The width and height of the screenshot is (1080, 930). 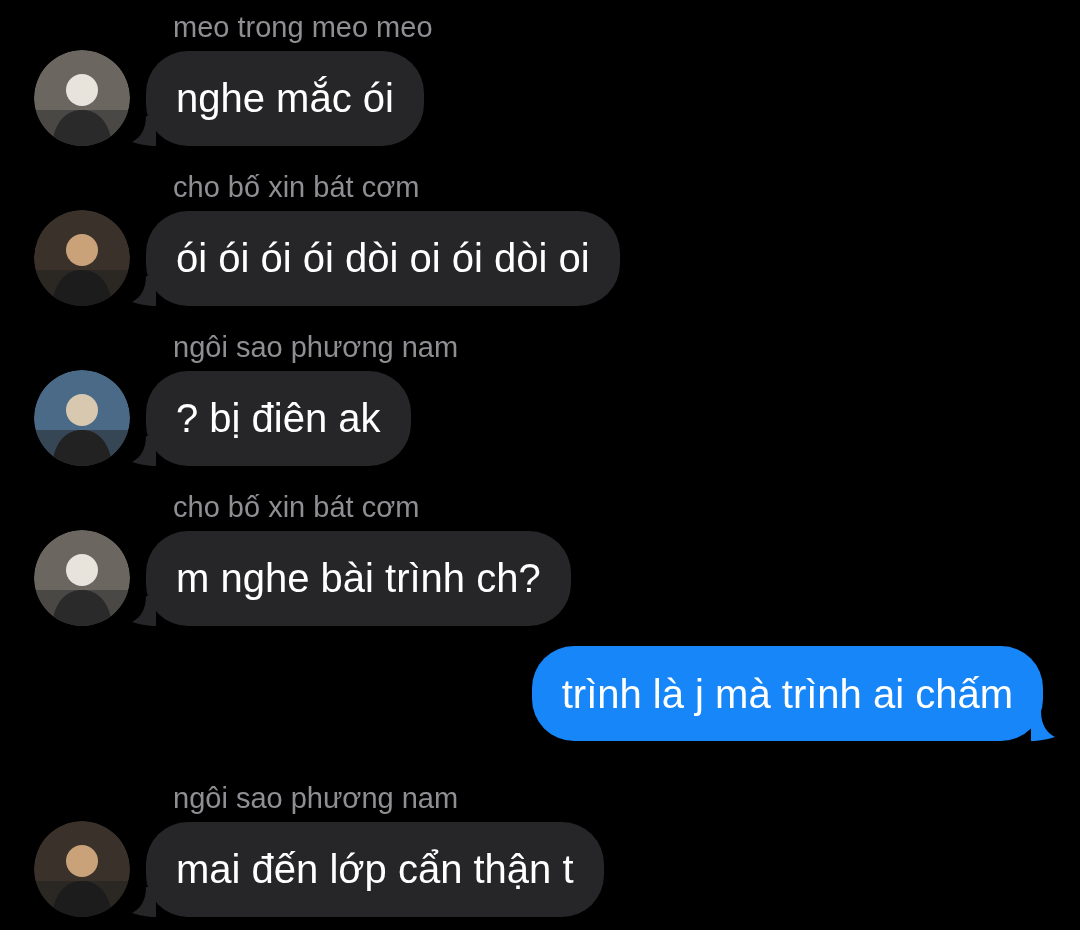 What do you see at coordinates (358, 578) in the screenshot?
I see `message-bubble: m nghe bài trình ch?` at bounding box center [358, 578].